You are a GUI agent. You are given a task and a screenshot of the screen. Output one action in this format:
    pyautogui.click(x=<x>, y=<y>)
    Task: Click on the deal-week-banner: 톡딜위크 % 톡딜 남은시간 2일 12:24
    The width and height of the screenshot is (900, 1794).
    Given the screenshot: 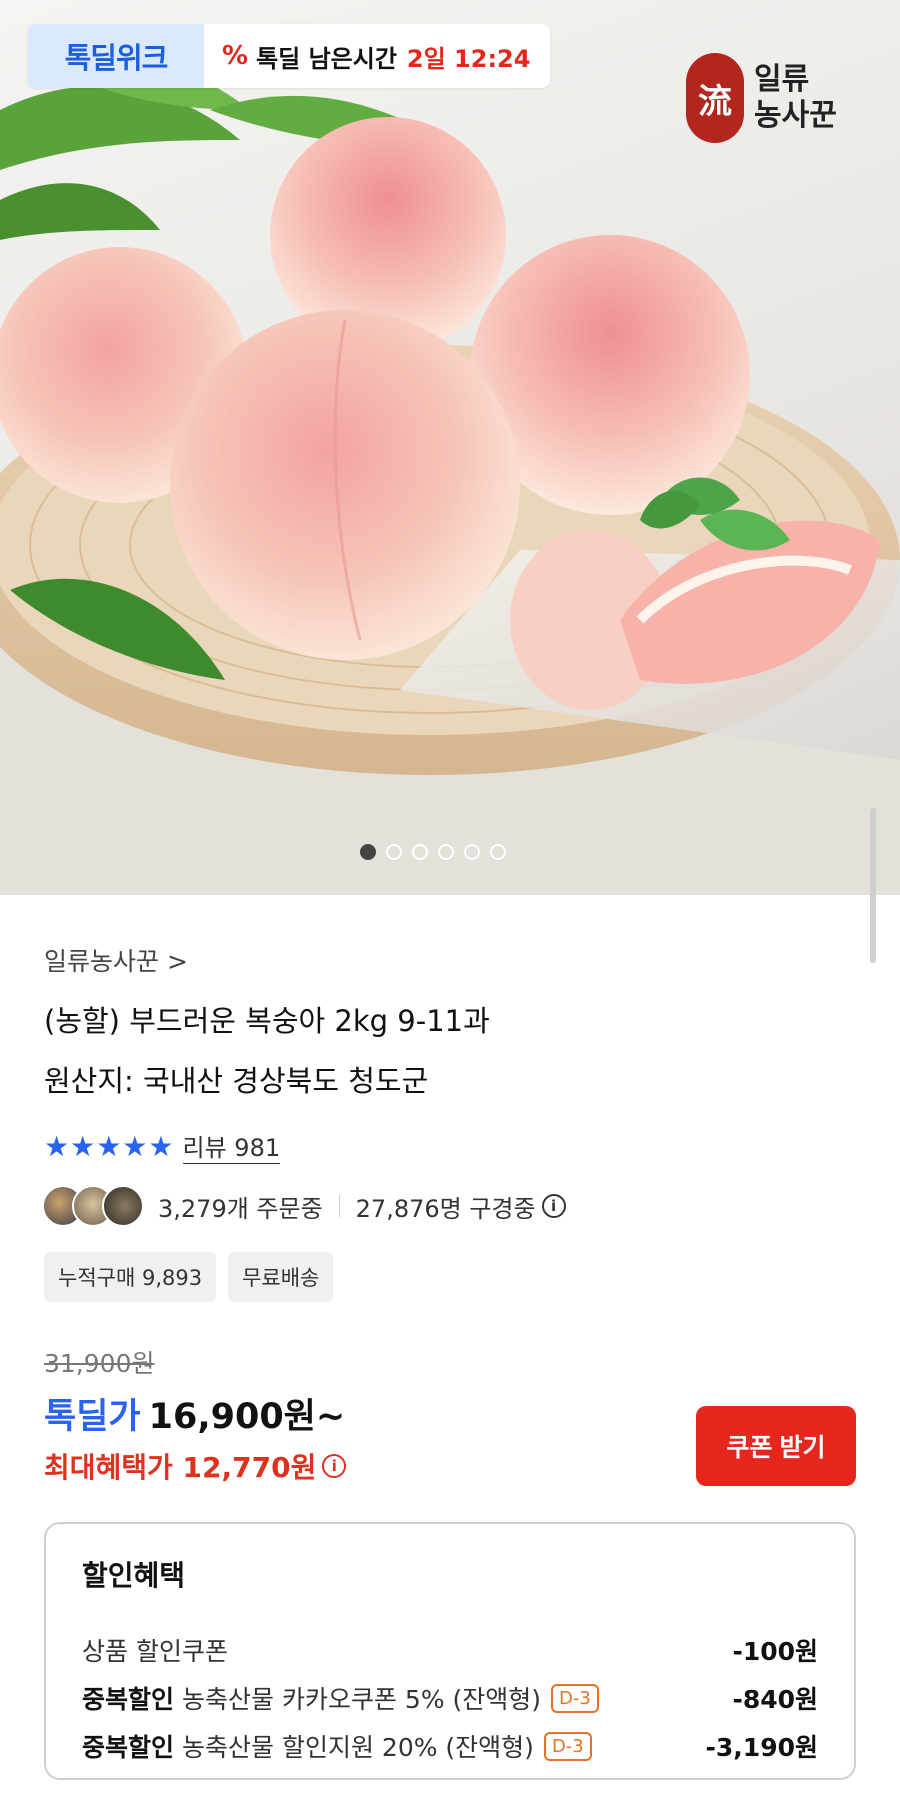 What is the action you would take?
    pyautogui.click(x=289, y=56)
    